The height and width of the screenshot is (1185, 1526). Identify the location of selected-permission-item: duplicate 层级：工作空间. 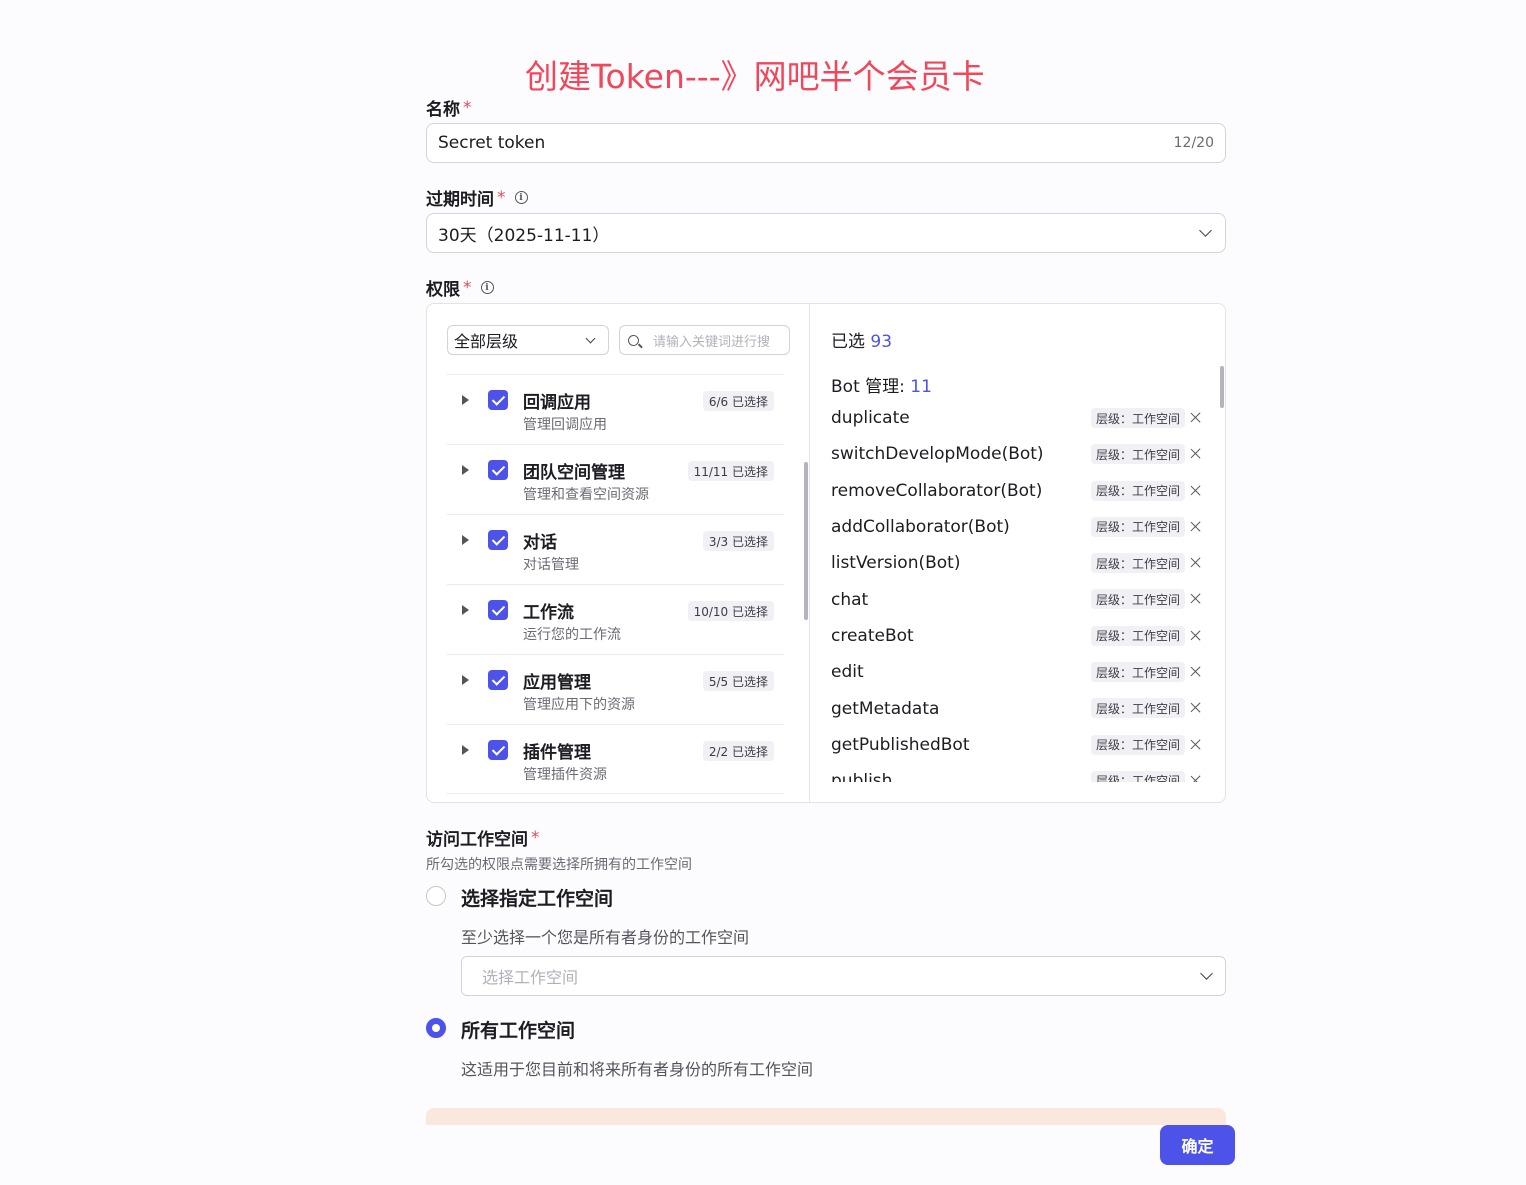
(1019, 418).